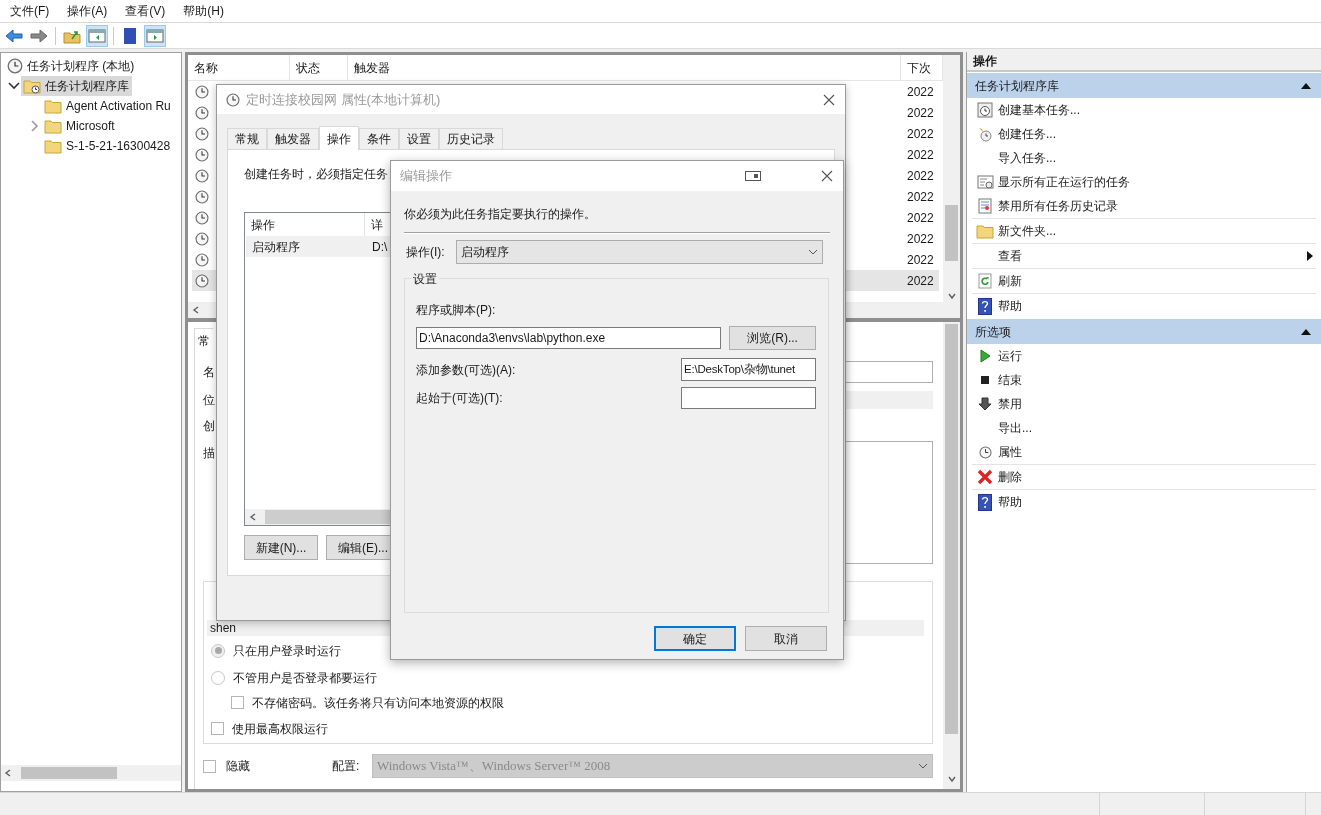 This screenshot has width=1321, height=815. I want to click on field-label: 创, so click(209, 426).